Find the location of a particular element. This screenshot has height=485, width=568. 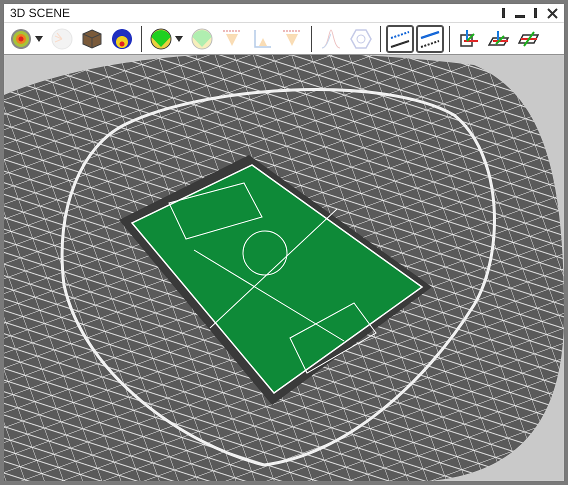

dotted-lines-toggle is located at coordinates (400, 38).